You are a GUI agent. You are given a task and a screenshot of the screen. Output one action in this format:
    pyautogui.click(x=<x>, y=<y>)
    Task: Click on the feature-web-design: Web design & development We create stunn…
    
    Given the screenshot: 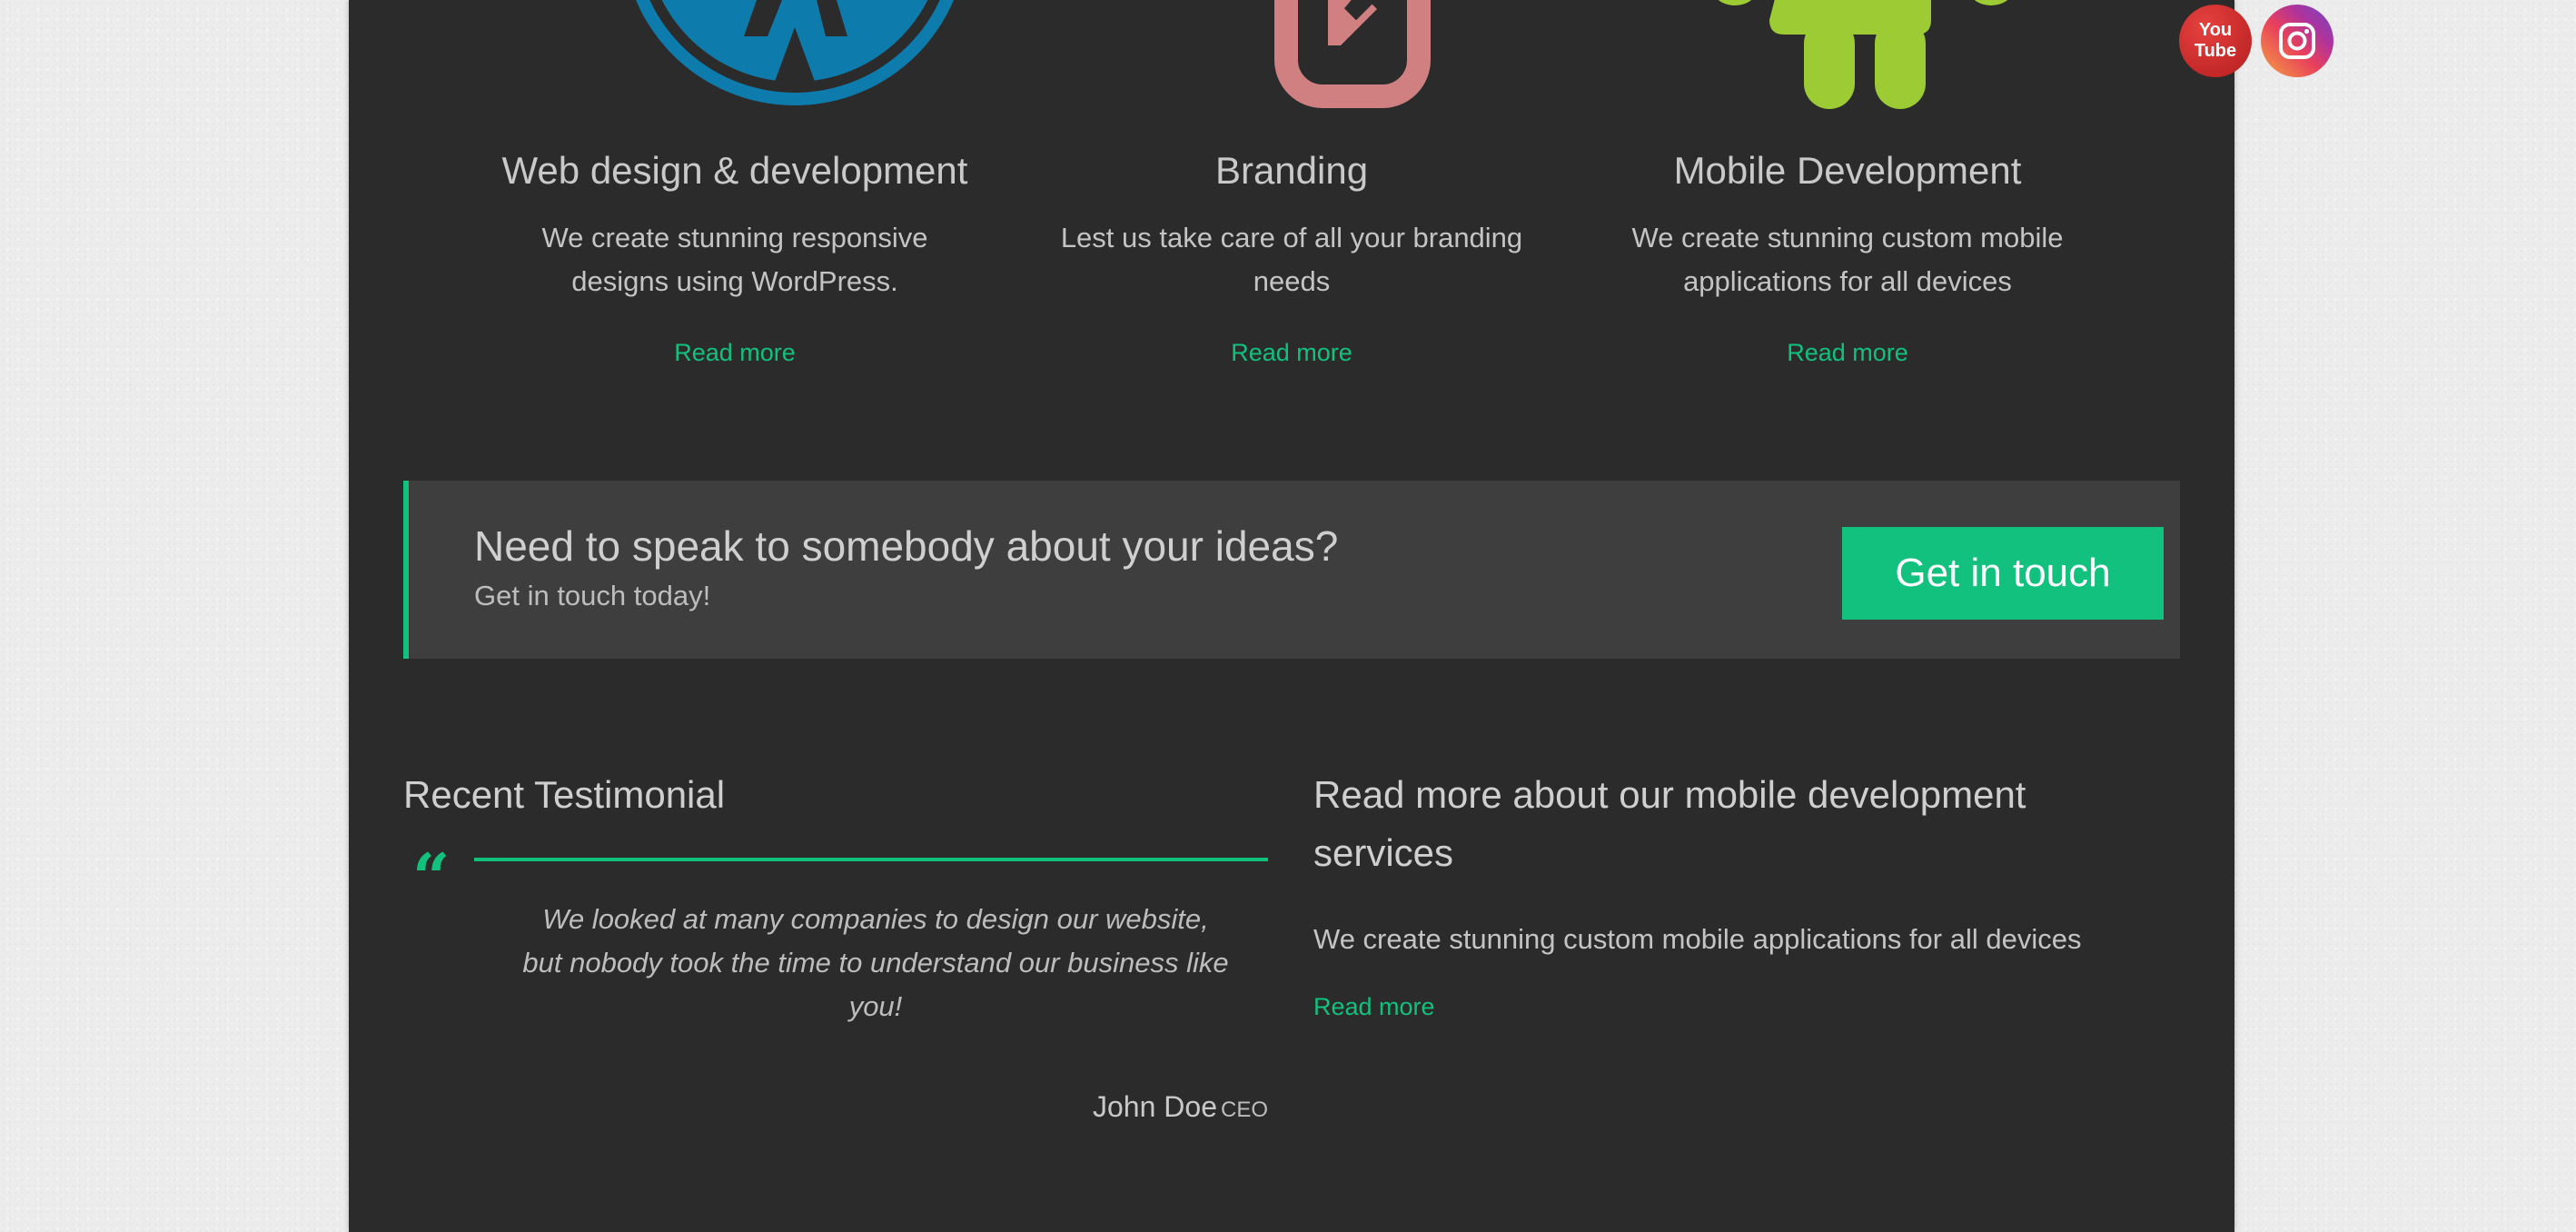 What is the action you would take?
    pyautogui.click(x=734, y=191)
    